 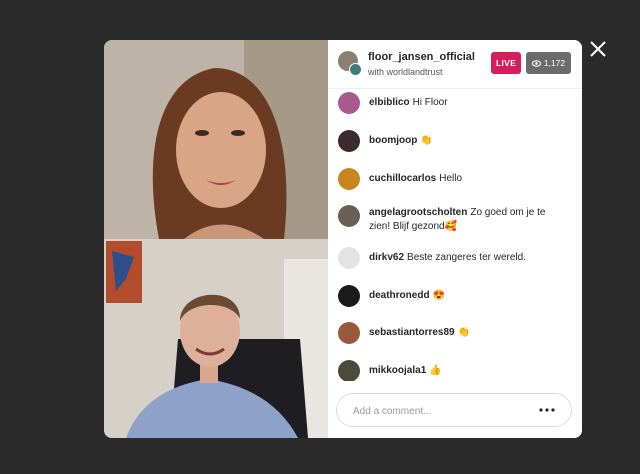 I want to click on viewer-count-badge: 1,172, so click(x=548, y=63).